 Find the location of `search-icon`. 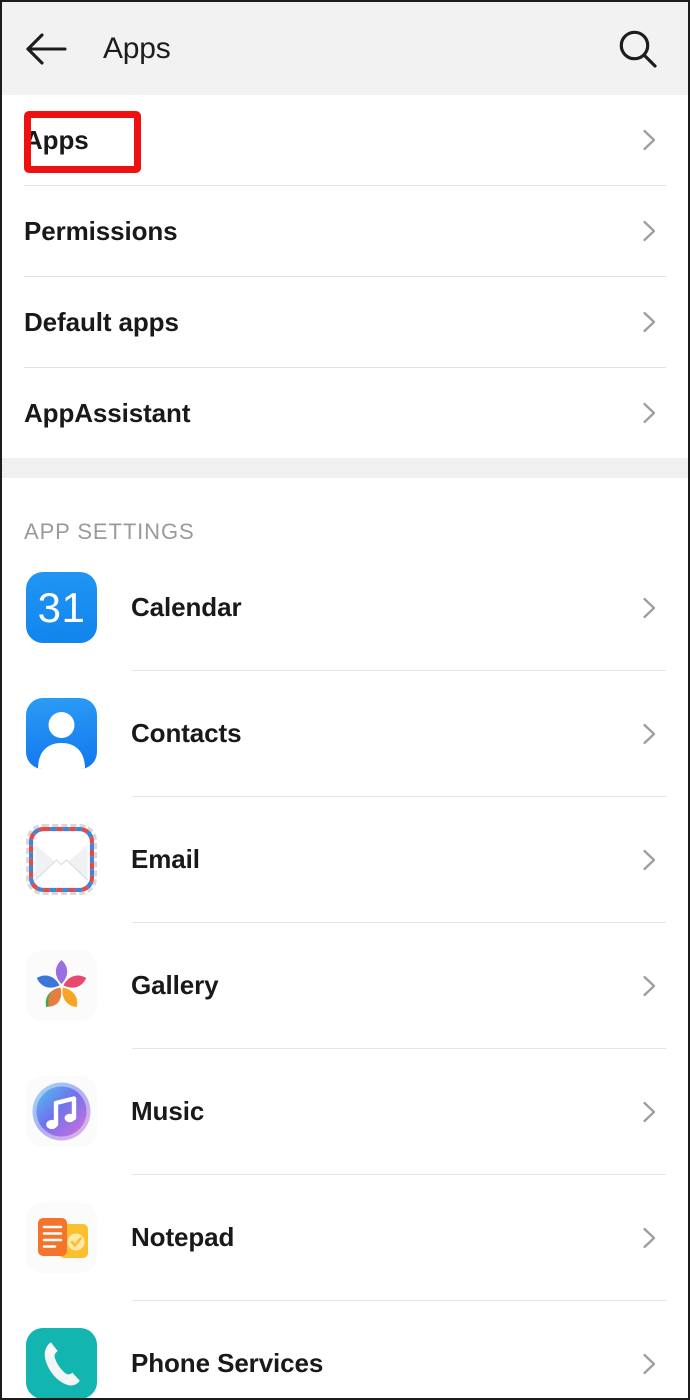

search-icon is located at coordinates (638, 49).